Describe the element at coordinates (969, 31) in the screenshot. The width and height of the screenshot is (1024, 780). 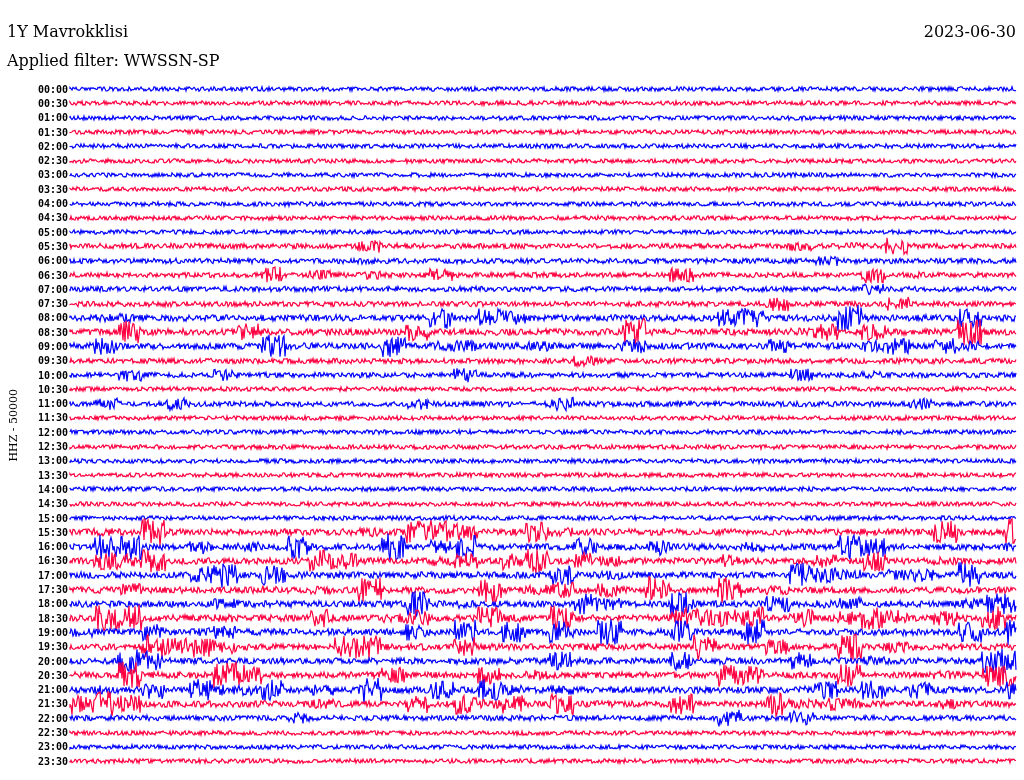
I see `date-label: 2023-06-30` at that location.